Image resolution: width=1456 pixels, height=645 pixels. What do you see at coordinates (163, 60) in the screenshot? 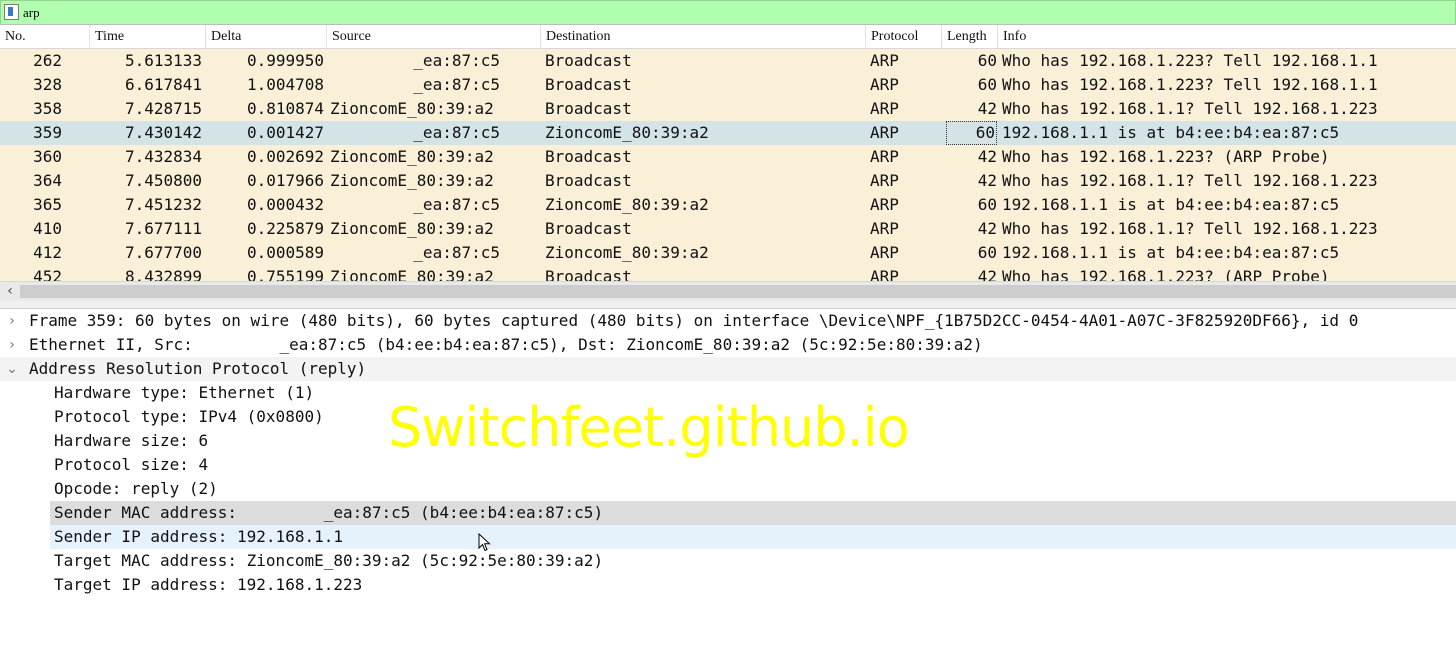
I see `packet-time: 5.613133` at bounding box center [163, 60].